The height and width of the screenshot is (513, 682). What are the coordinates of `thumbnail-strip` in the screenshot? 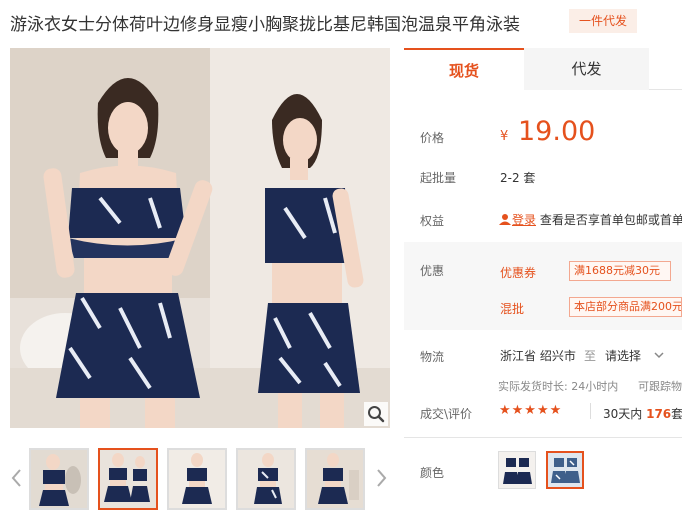 It's located at (200, 479).